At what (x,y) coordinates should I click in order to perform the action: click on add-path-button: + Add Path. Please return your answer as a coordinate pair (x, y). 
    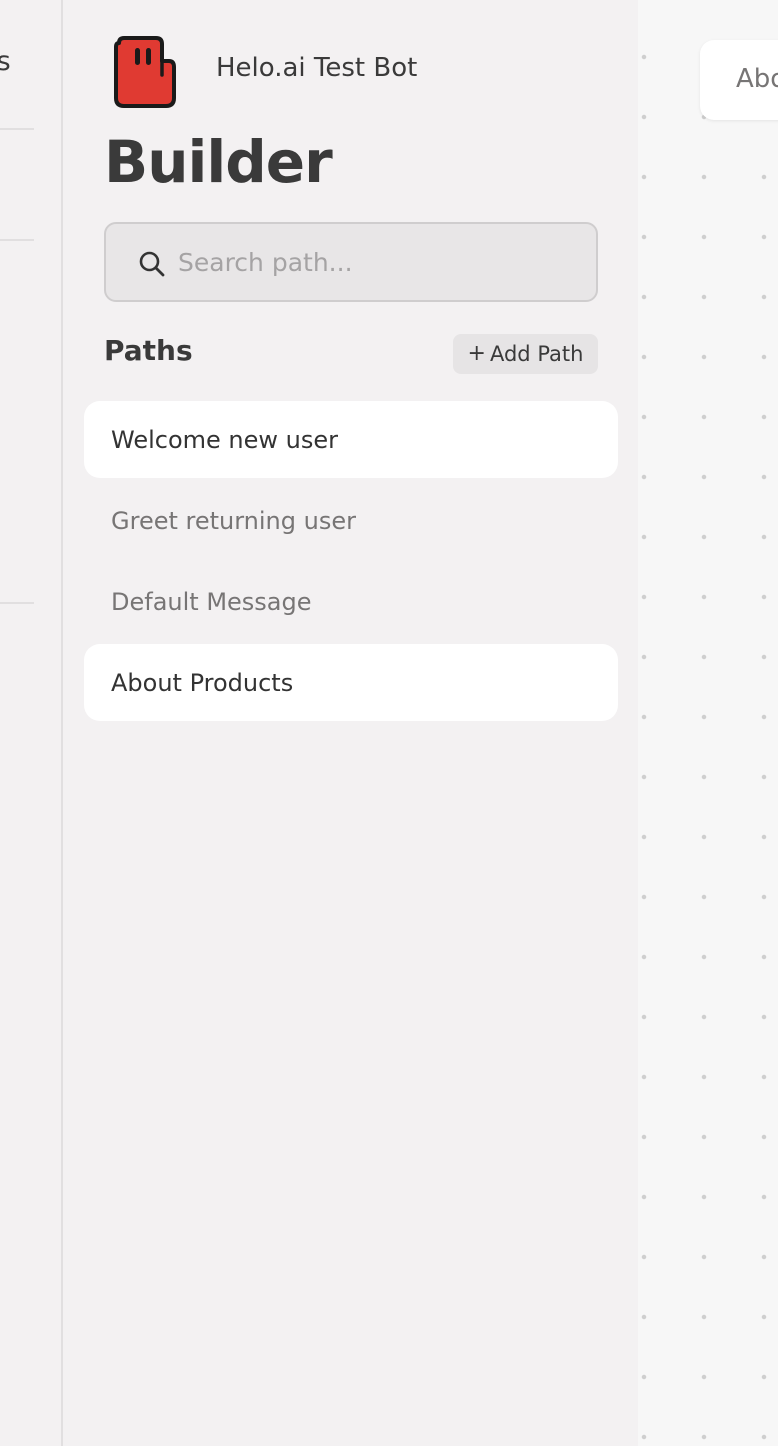
    Looking at the image, I should click on (525, 354).